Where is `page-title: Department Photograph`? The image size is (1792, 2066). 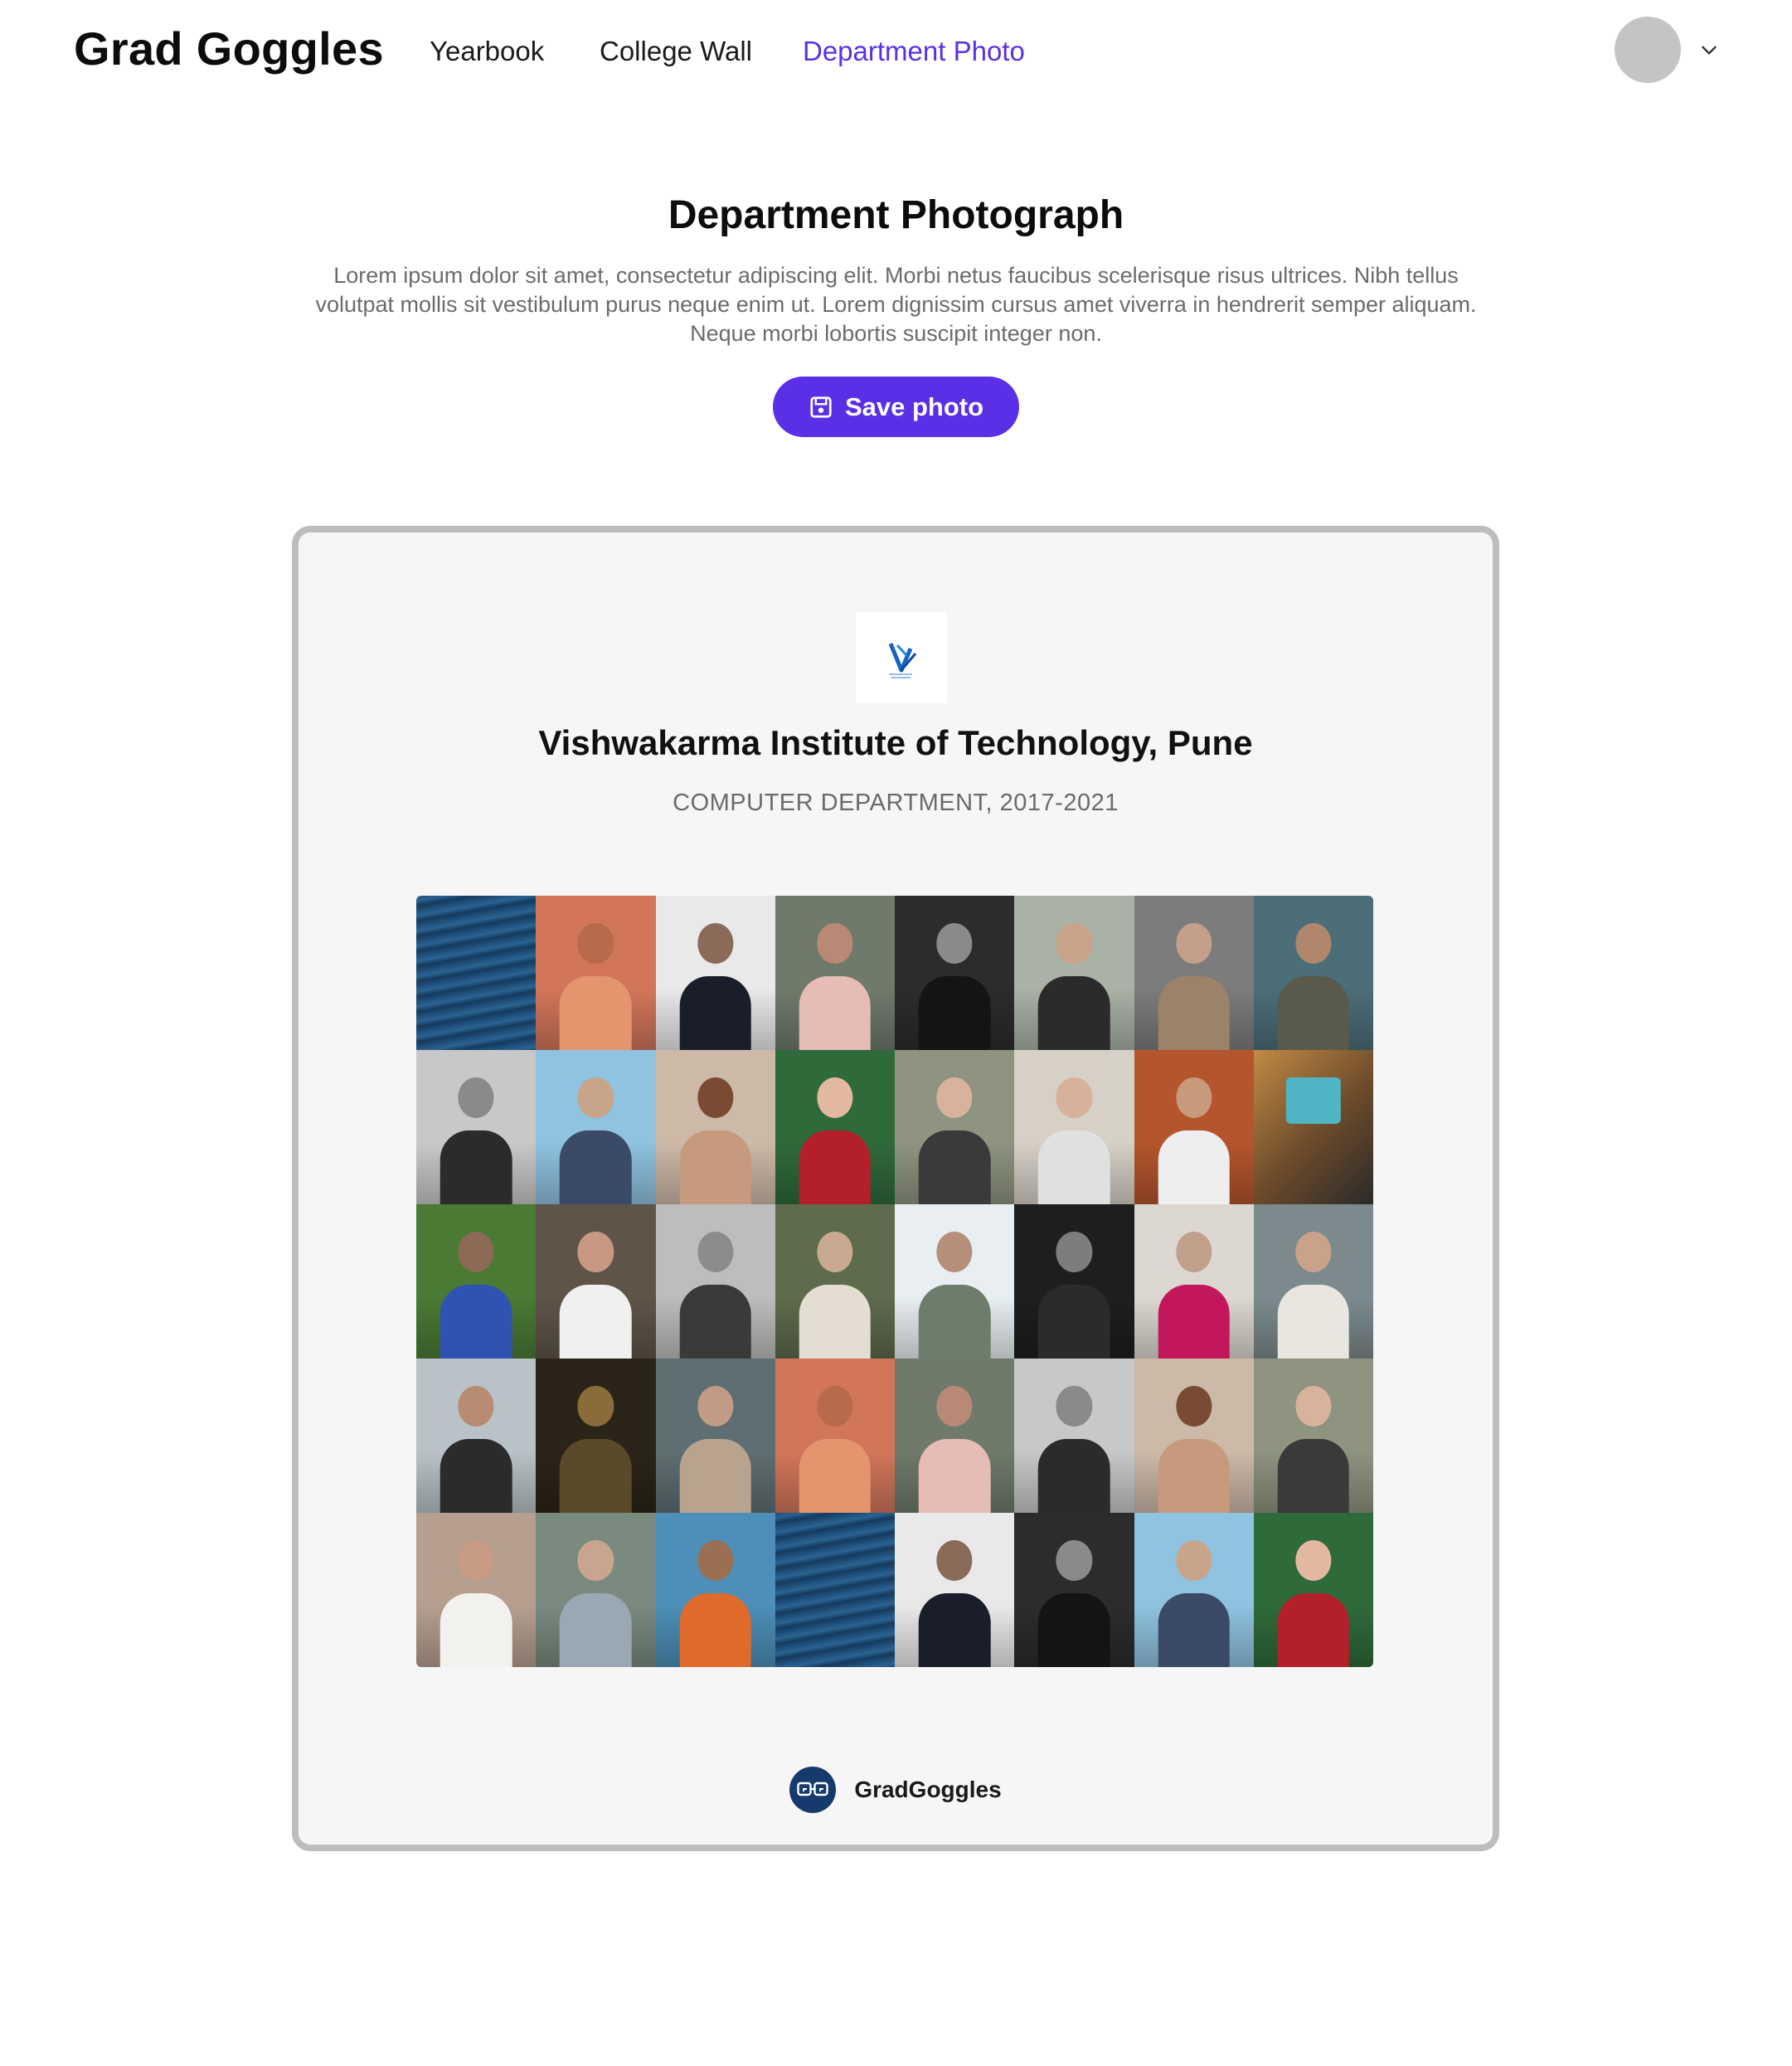 page-title: Department Photograph is located at coordinates (896, 215).